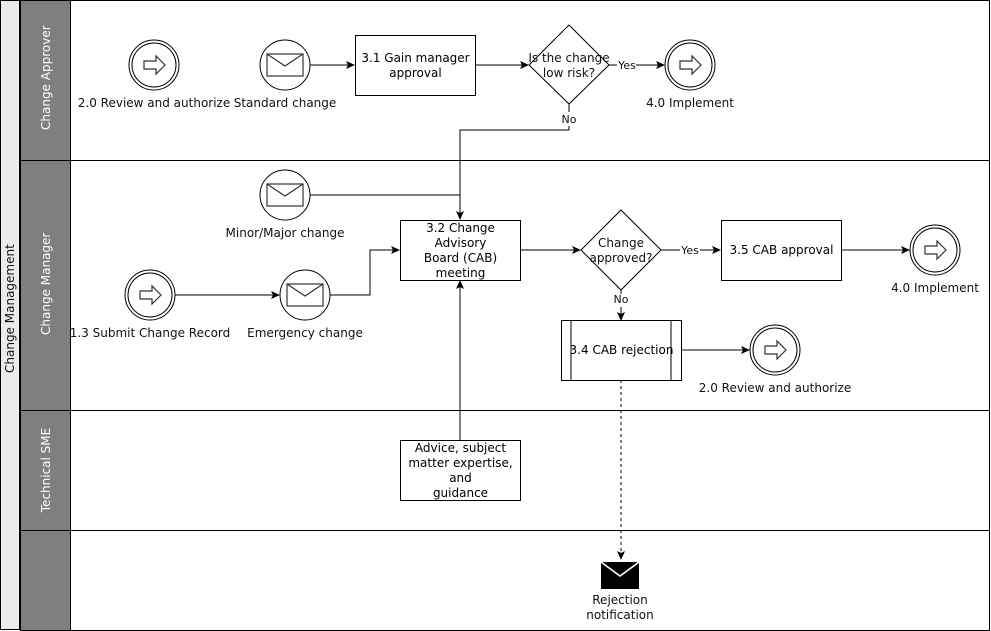 This screenshot has height=631, width=991. I want to click on event-label-implement-top: 4.0 Implement, so click(690, 103).